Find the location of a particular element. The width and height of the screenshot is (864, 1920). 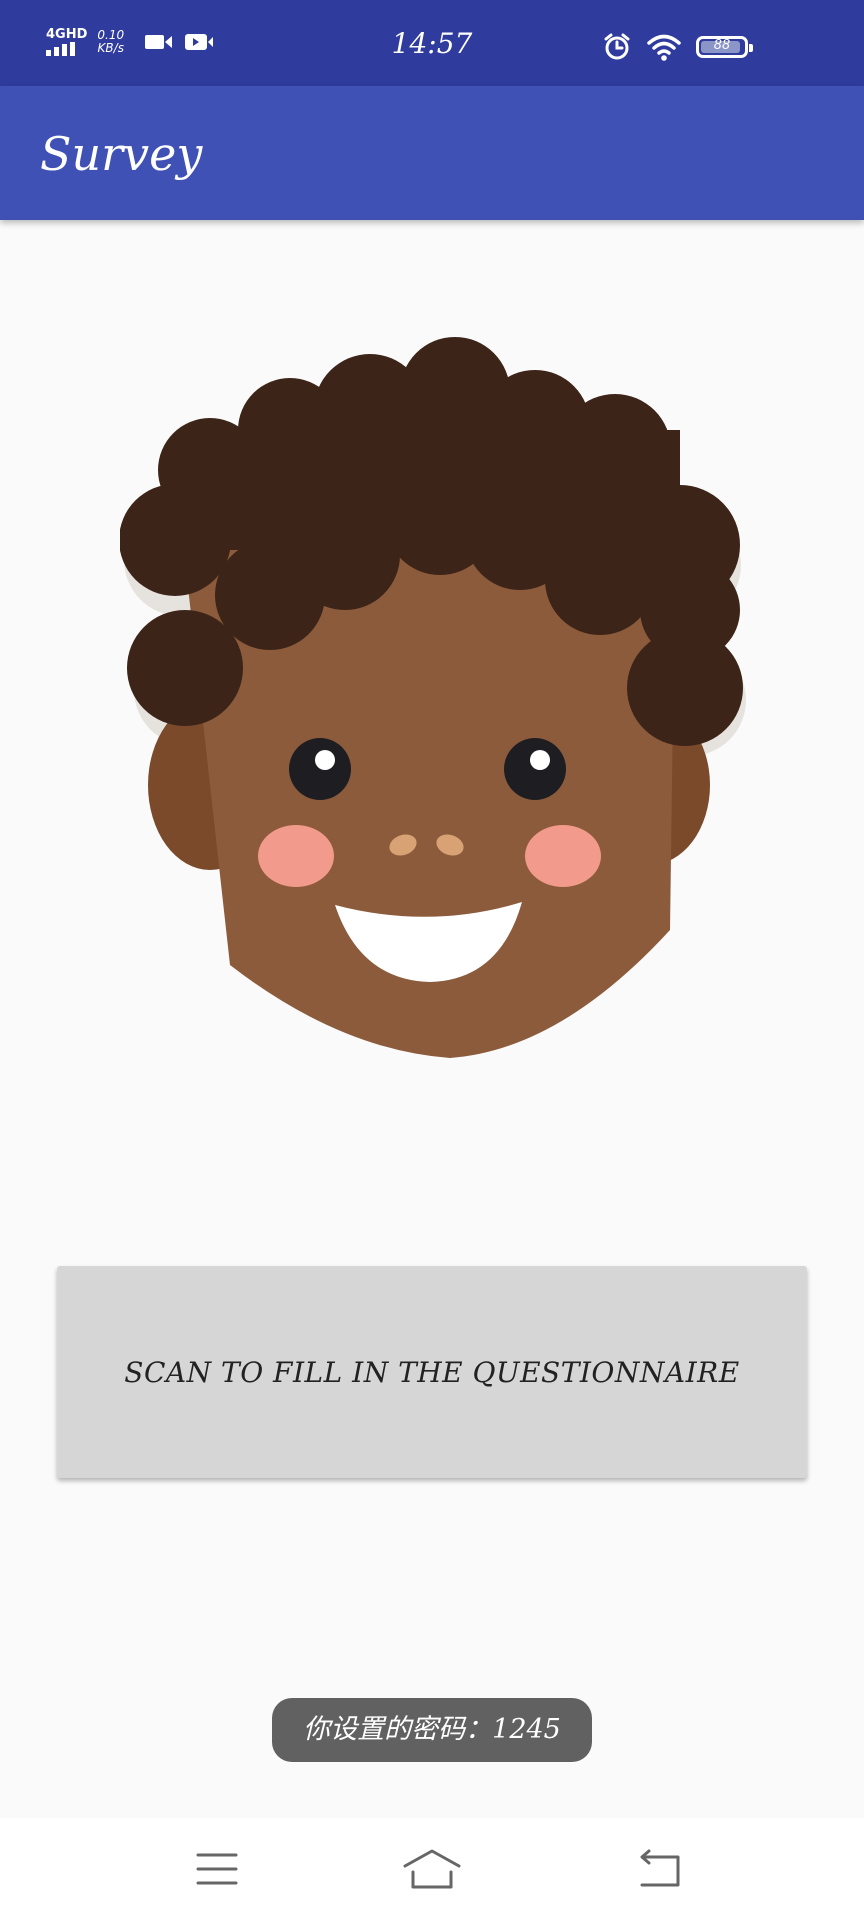

scan-questionnaire-button: SCAN TO FILL IN THE QUESTIONNAIRE is located at coordinates (432, 1372).